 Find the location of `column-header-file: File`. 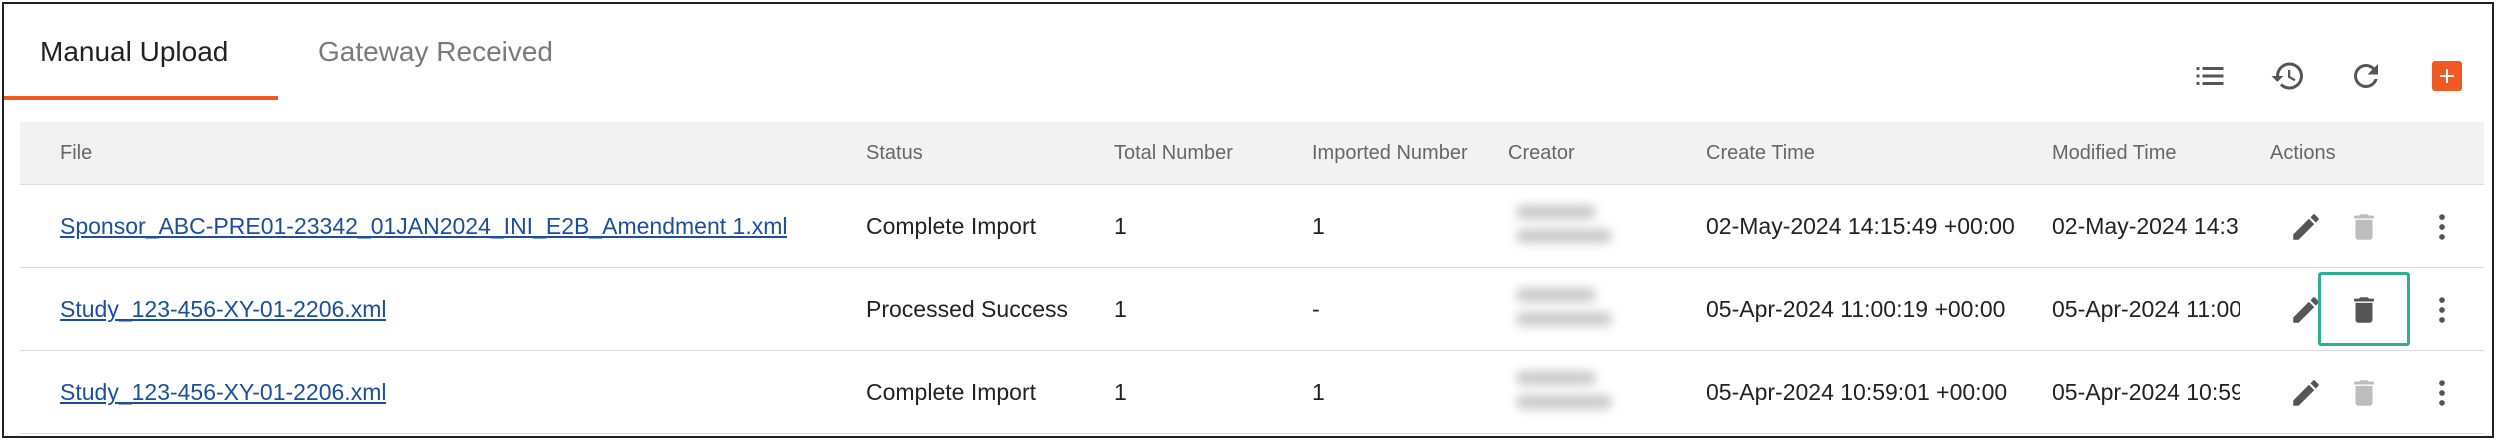

column-header-file: File is located at coordinates (76, 153).